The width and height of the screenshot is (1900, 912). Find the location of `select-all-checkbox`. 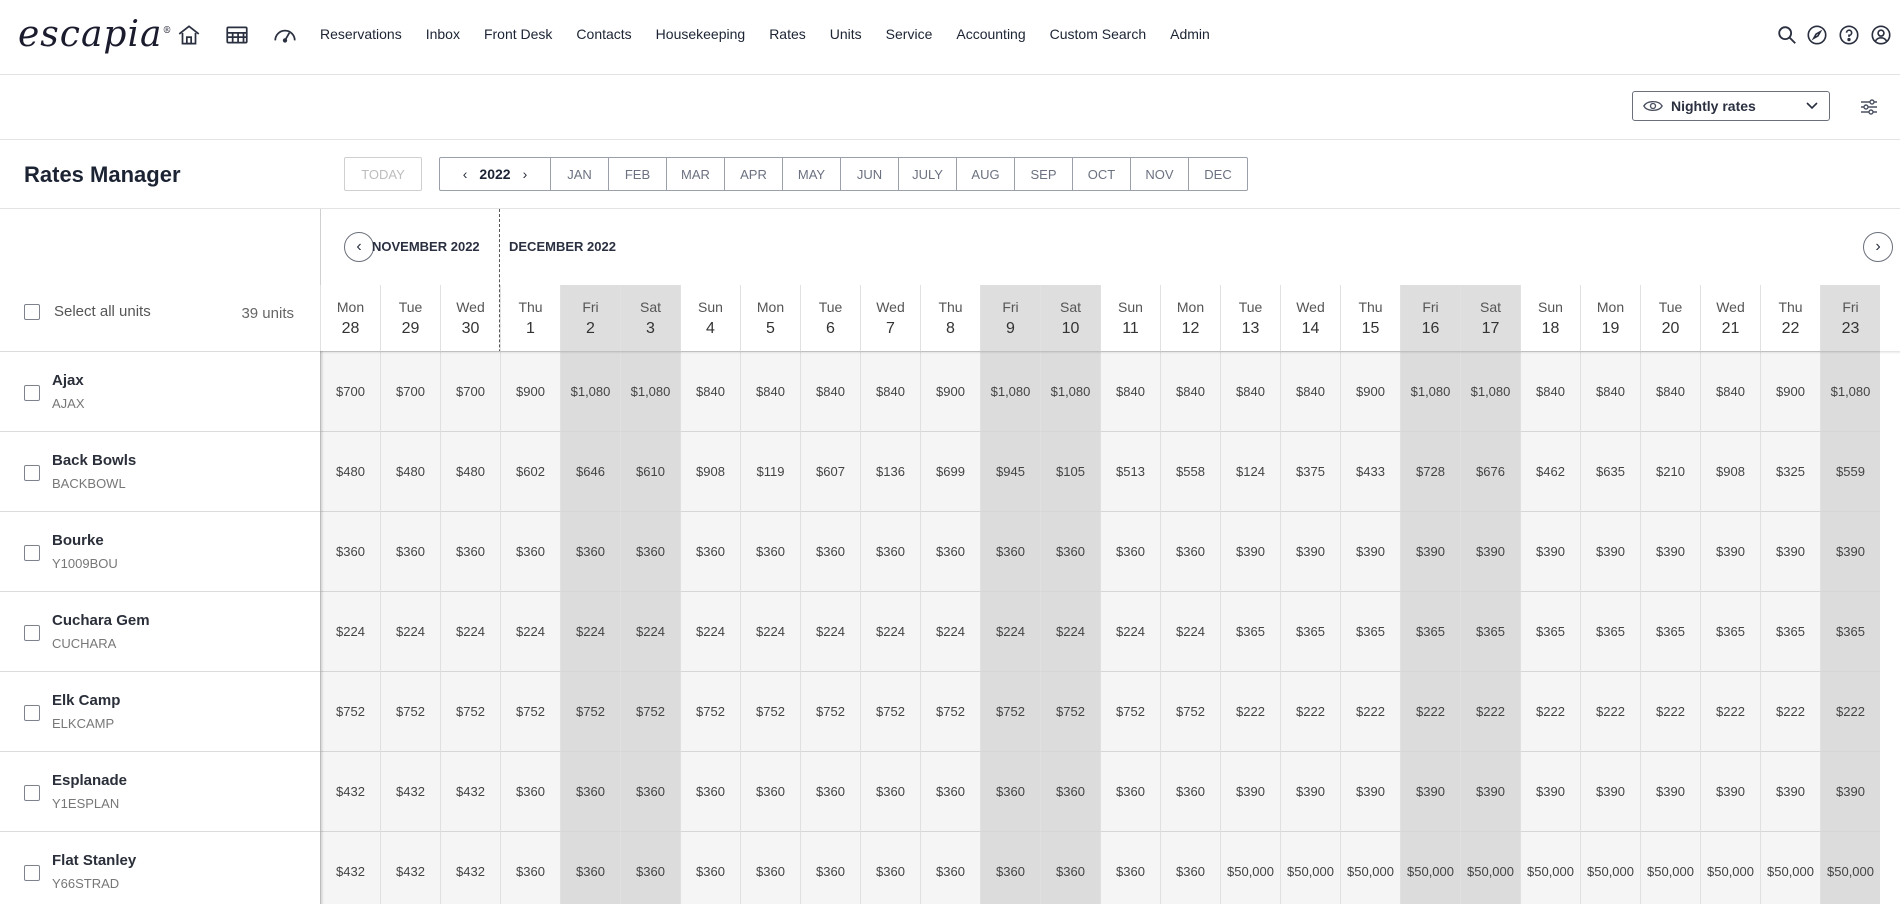

select-all-checkbox is located at coordinates (32, 311).